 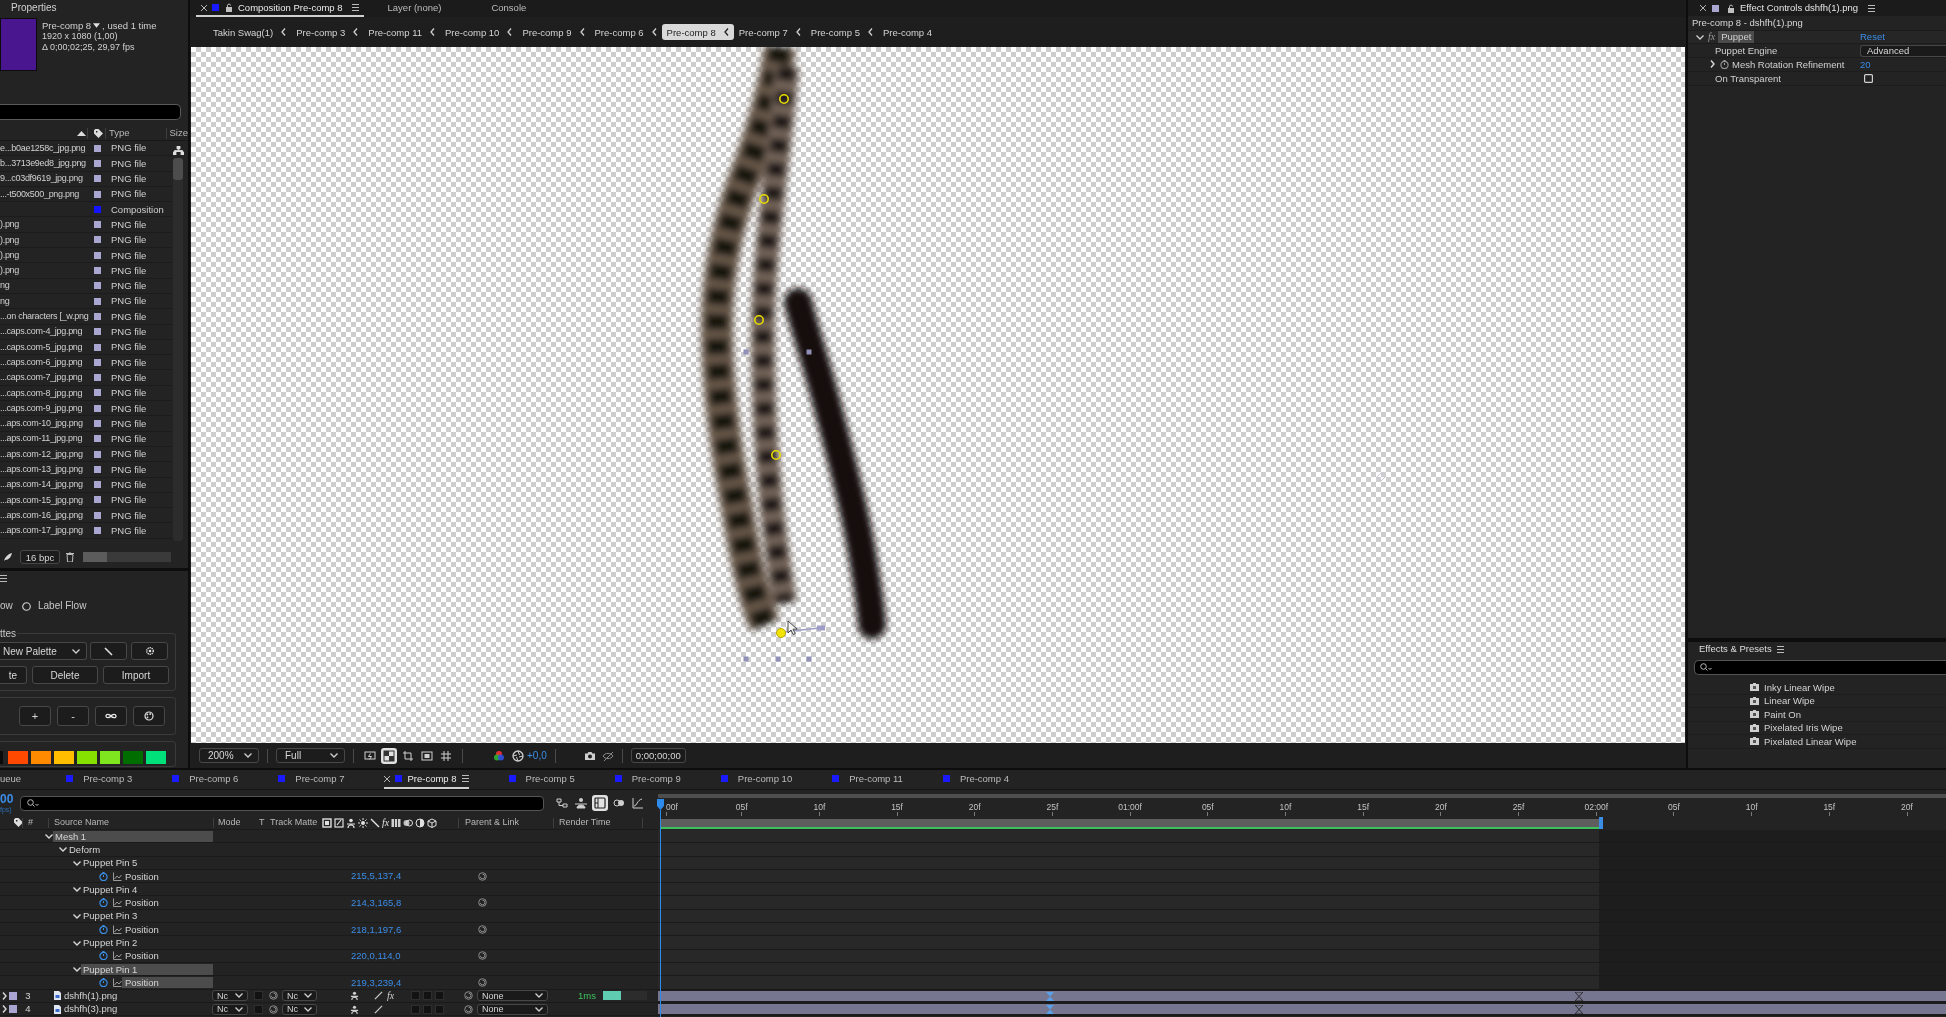 What do you see at coordinates (509, 8) in the screenshot?
I see `panel-tab: Console` at bounding box center [509, 8].